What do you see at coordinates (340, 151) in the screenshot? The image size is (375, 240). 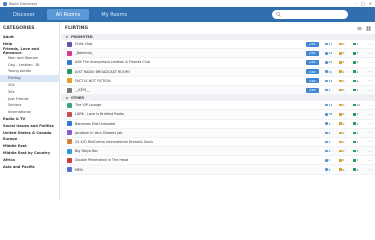 I see `camera-icon` at bounding box center [340, 151].